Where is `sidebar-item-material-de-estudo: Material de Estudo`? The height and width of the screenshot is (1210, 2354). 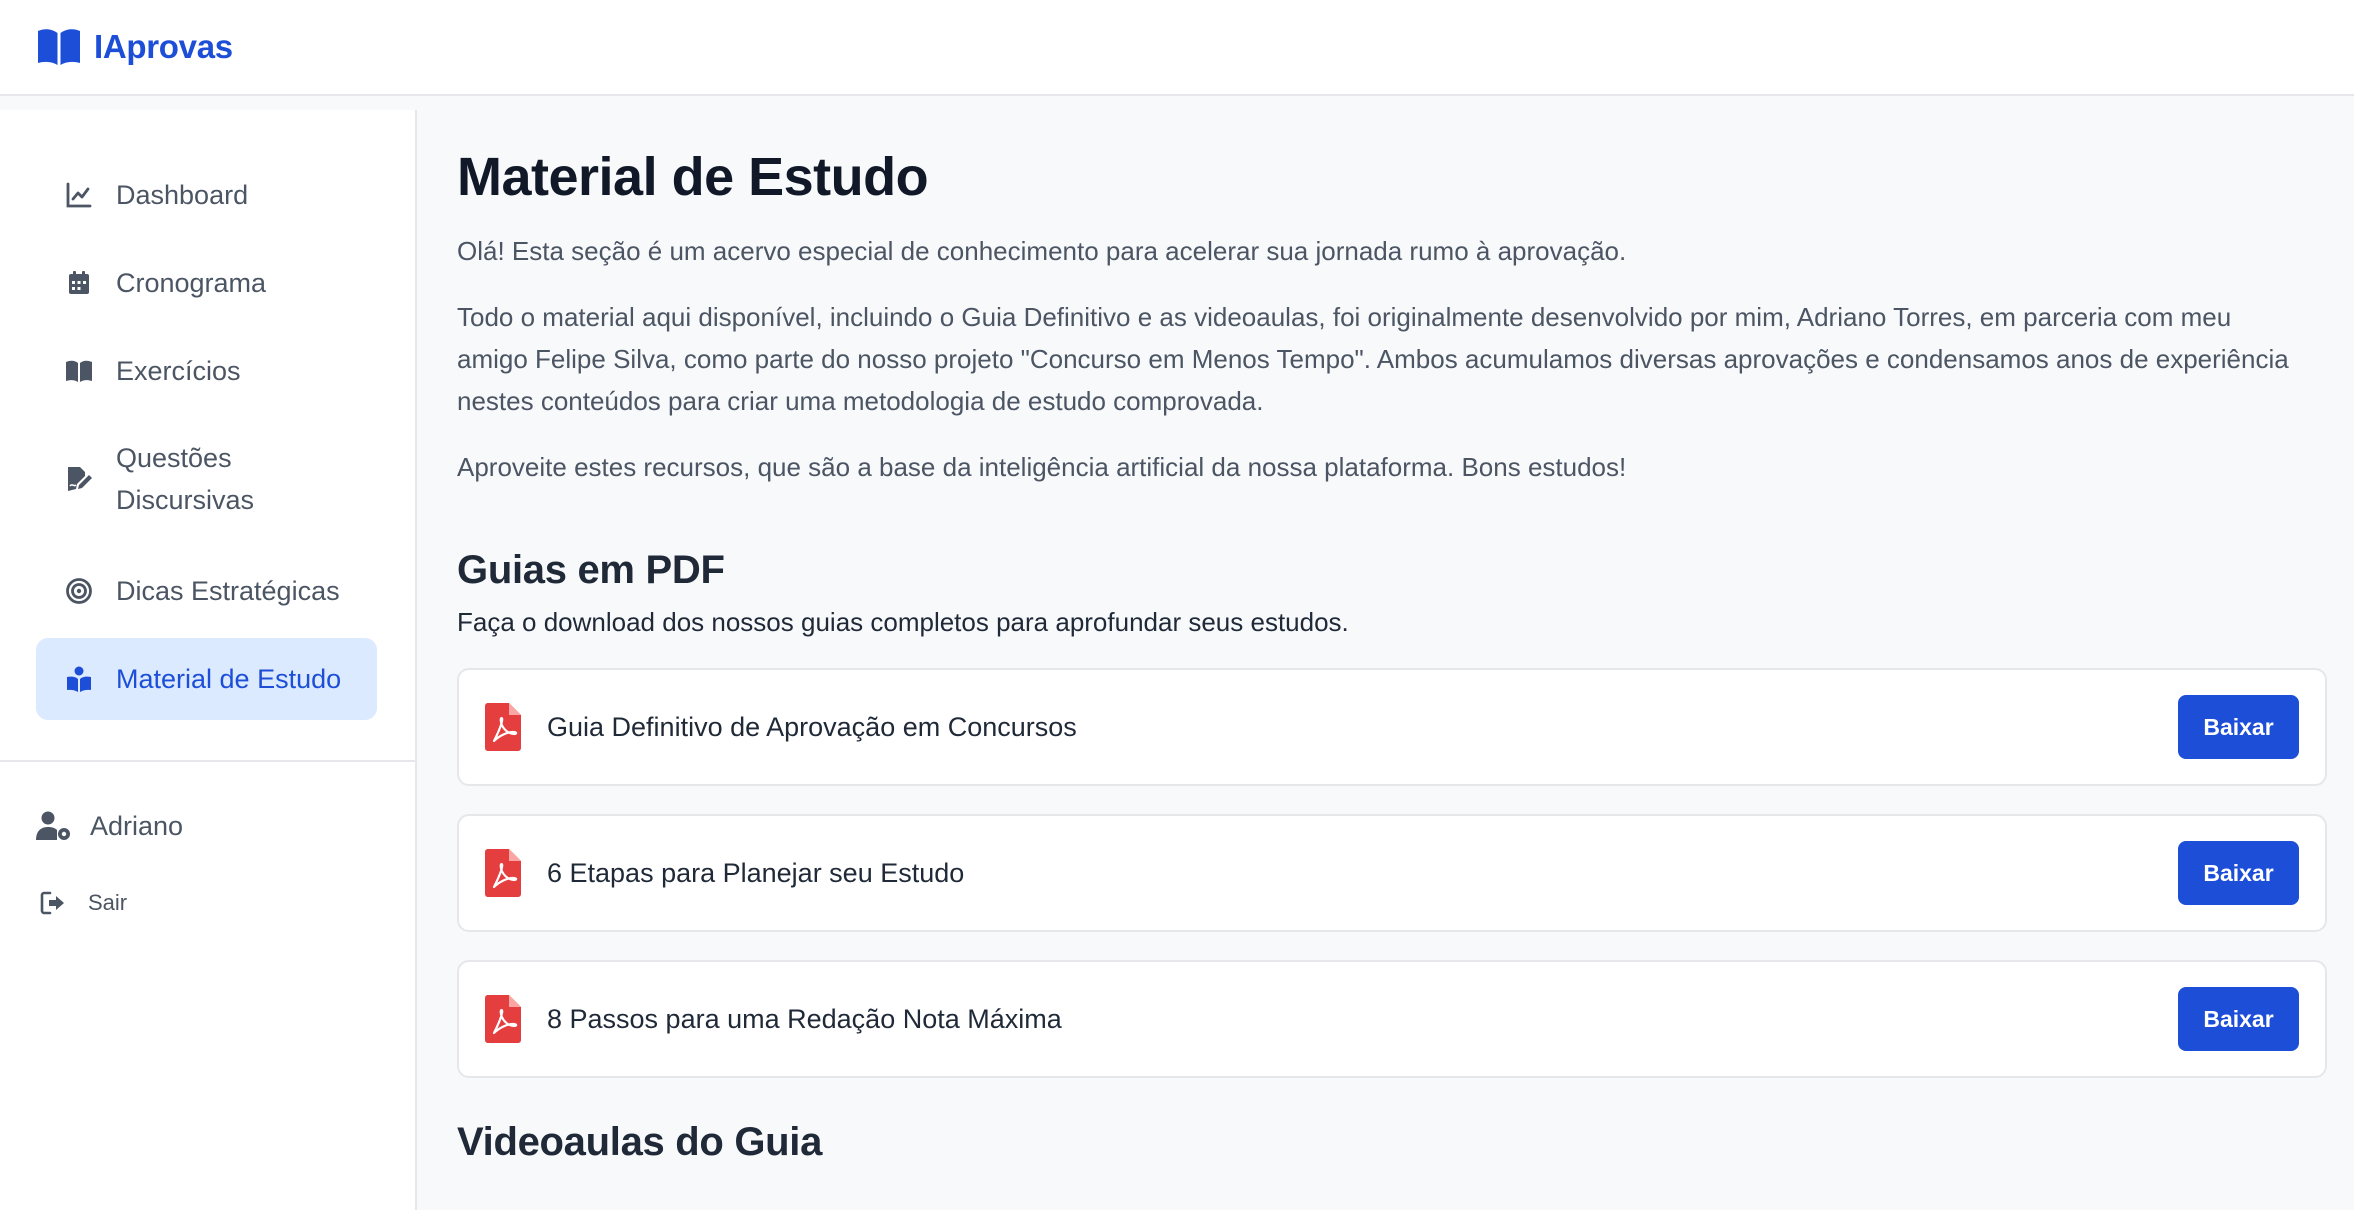
sidebar-item-material-de-estudo: Material de Estudo is located at coordinates (206, 679).